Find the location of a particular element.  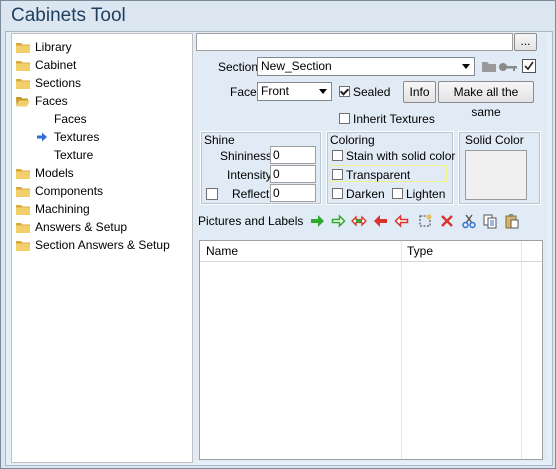

cut-icon is located at coordinates (469, 221).